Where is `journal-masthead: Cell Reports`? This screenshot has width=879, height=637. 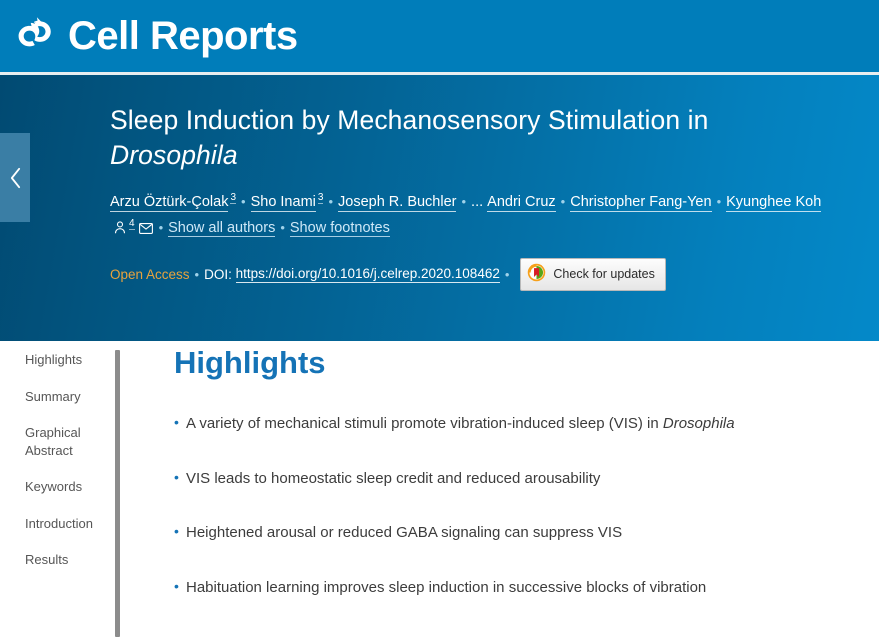 journal-masthead: Cell Reports is located at coordinates (439, 36).